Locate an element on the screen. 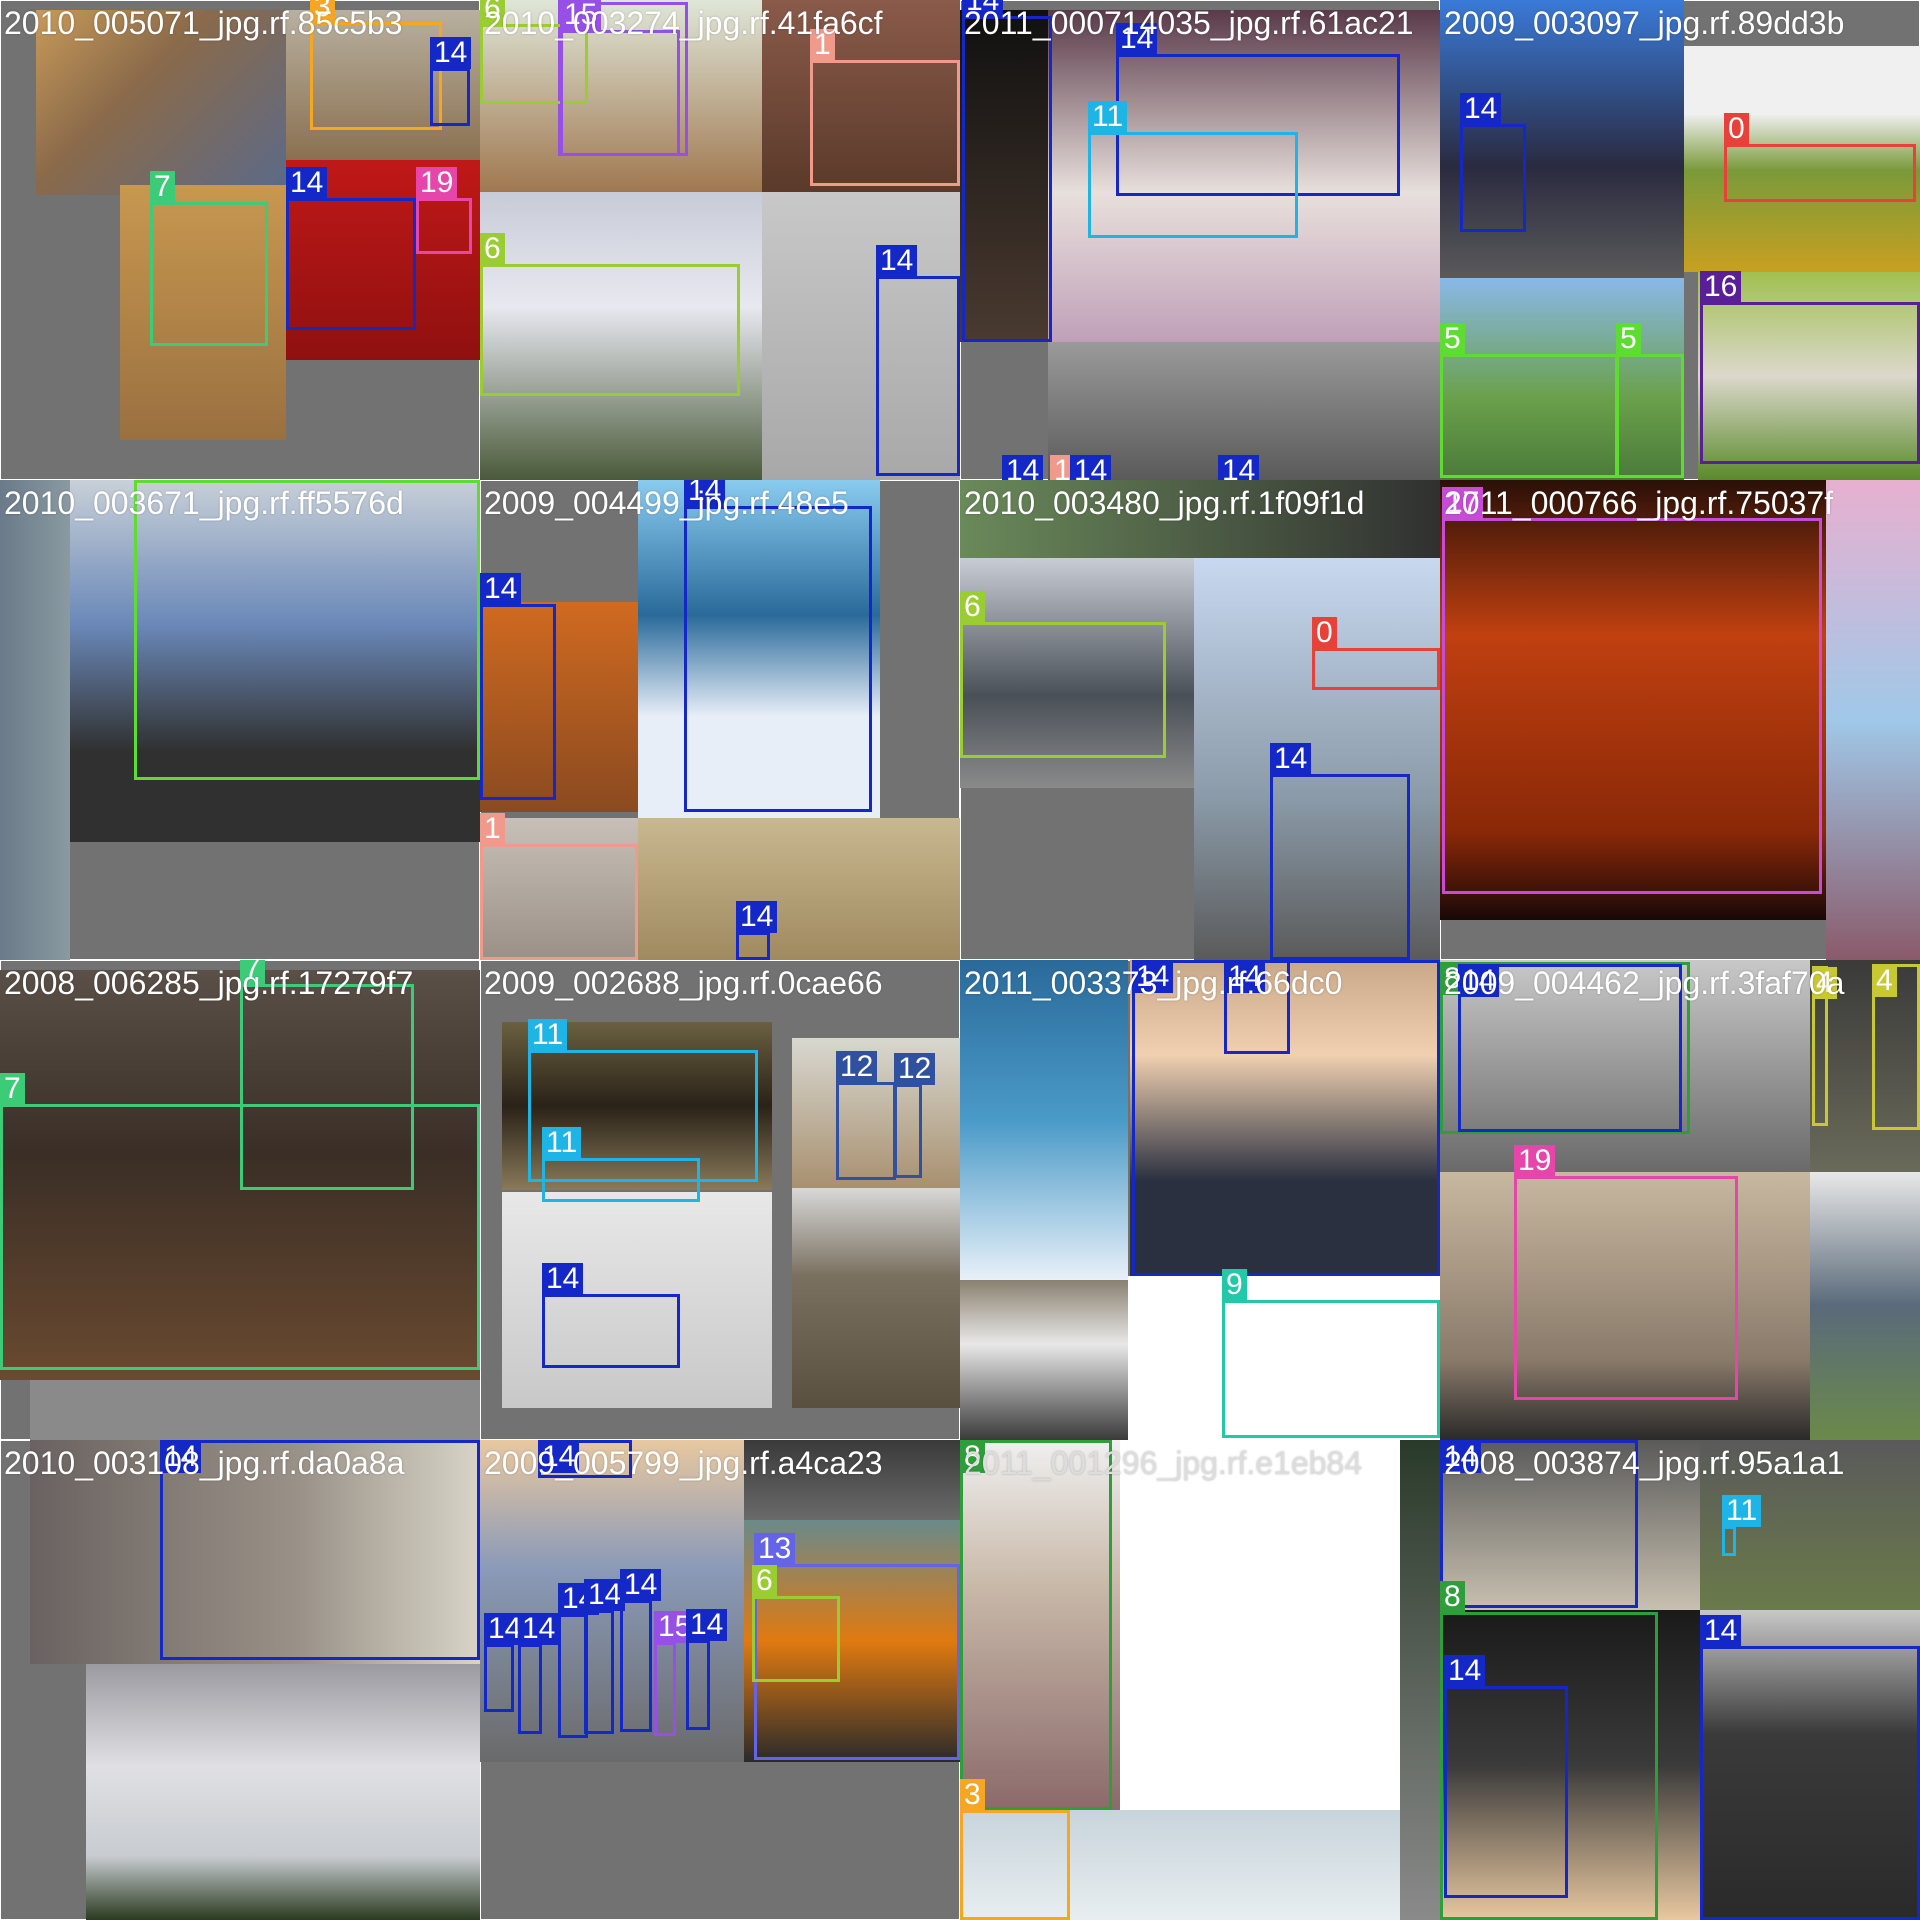  bounding-box: 3 is located at coordinates (1015, 1849).